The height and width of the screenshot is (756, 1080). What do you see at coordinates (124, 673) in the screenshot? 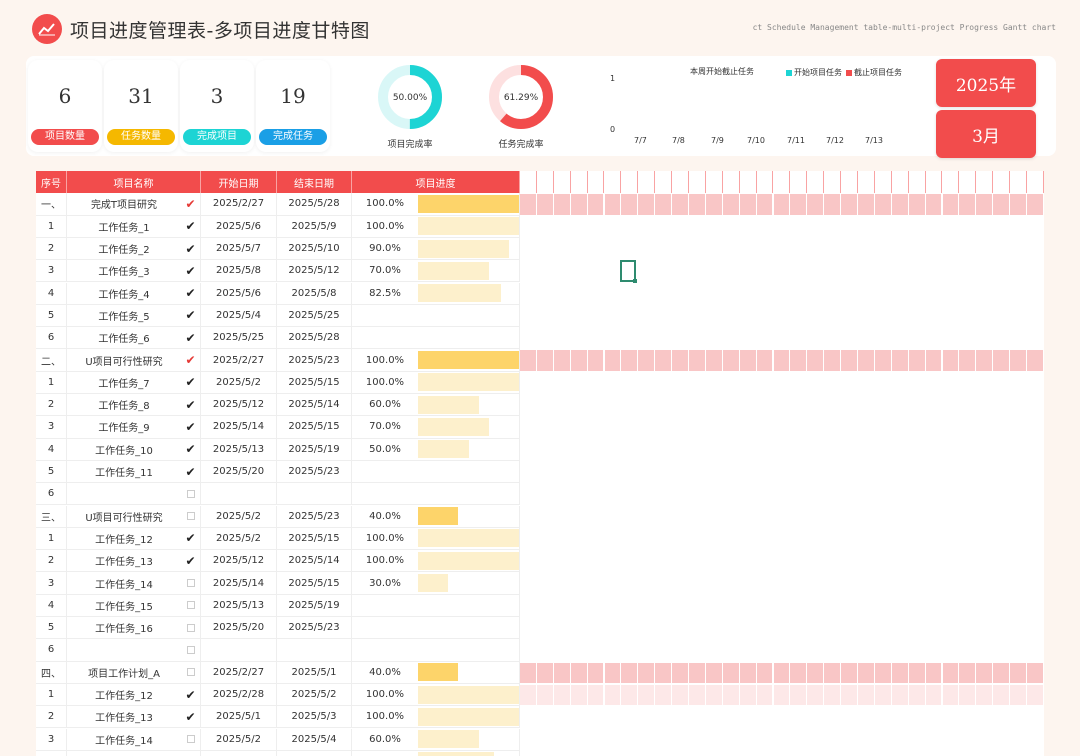
I see `project-name: 项目工作计划_A` at bounding box center [124, 673].